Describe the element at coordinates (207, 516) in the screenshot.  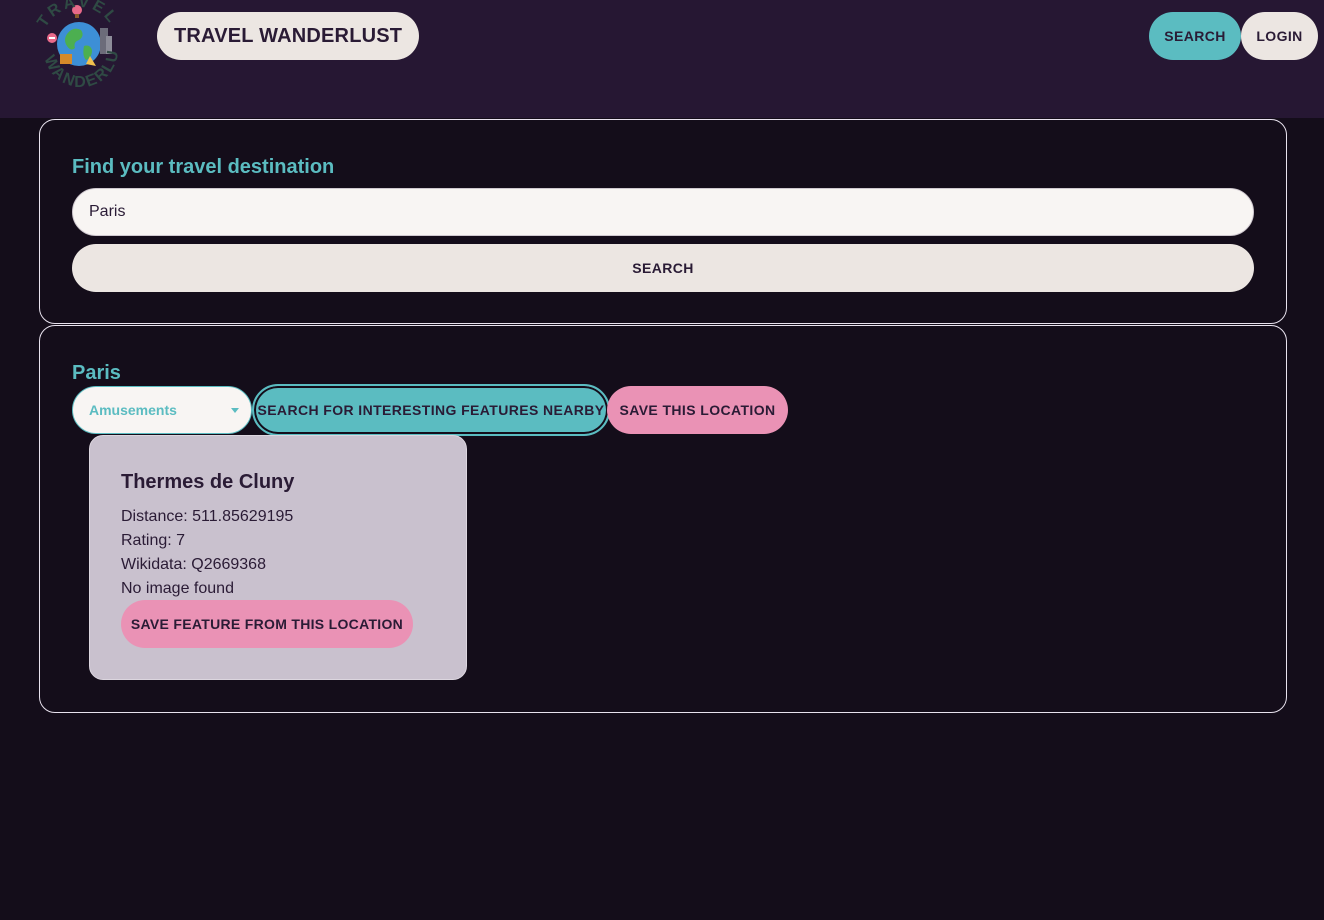
I see `feature-distance: Distance: 511.85629195` at that location.